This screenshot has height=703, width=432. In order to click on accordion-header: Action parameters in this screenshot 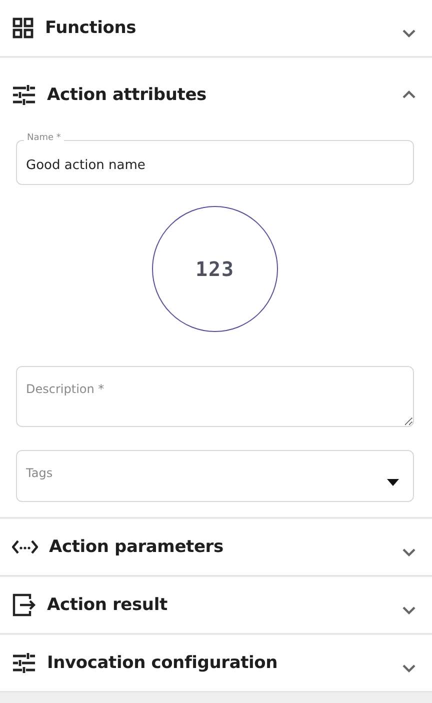, I will do `click(216, 547)`.